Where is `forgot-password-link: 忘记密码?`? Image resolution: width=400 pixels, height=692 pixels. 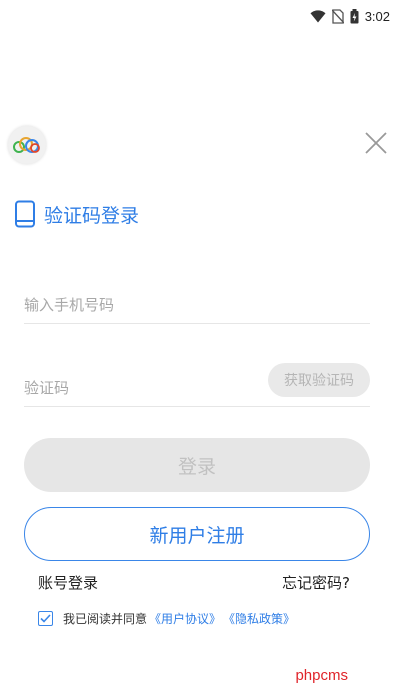
forgot-password-link: 忘记密码? is located at coordinates (316, 582).